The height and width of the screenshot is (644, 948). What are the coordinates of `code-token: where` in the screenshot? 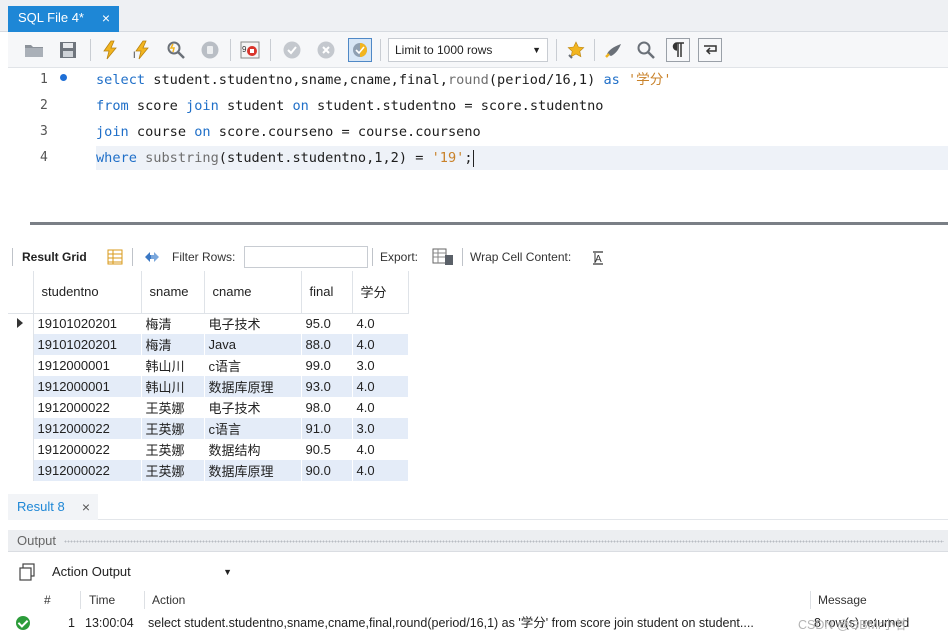 It's located at (116, 158).